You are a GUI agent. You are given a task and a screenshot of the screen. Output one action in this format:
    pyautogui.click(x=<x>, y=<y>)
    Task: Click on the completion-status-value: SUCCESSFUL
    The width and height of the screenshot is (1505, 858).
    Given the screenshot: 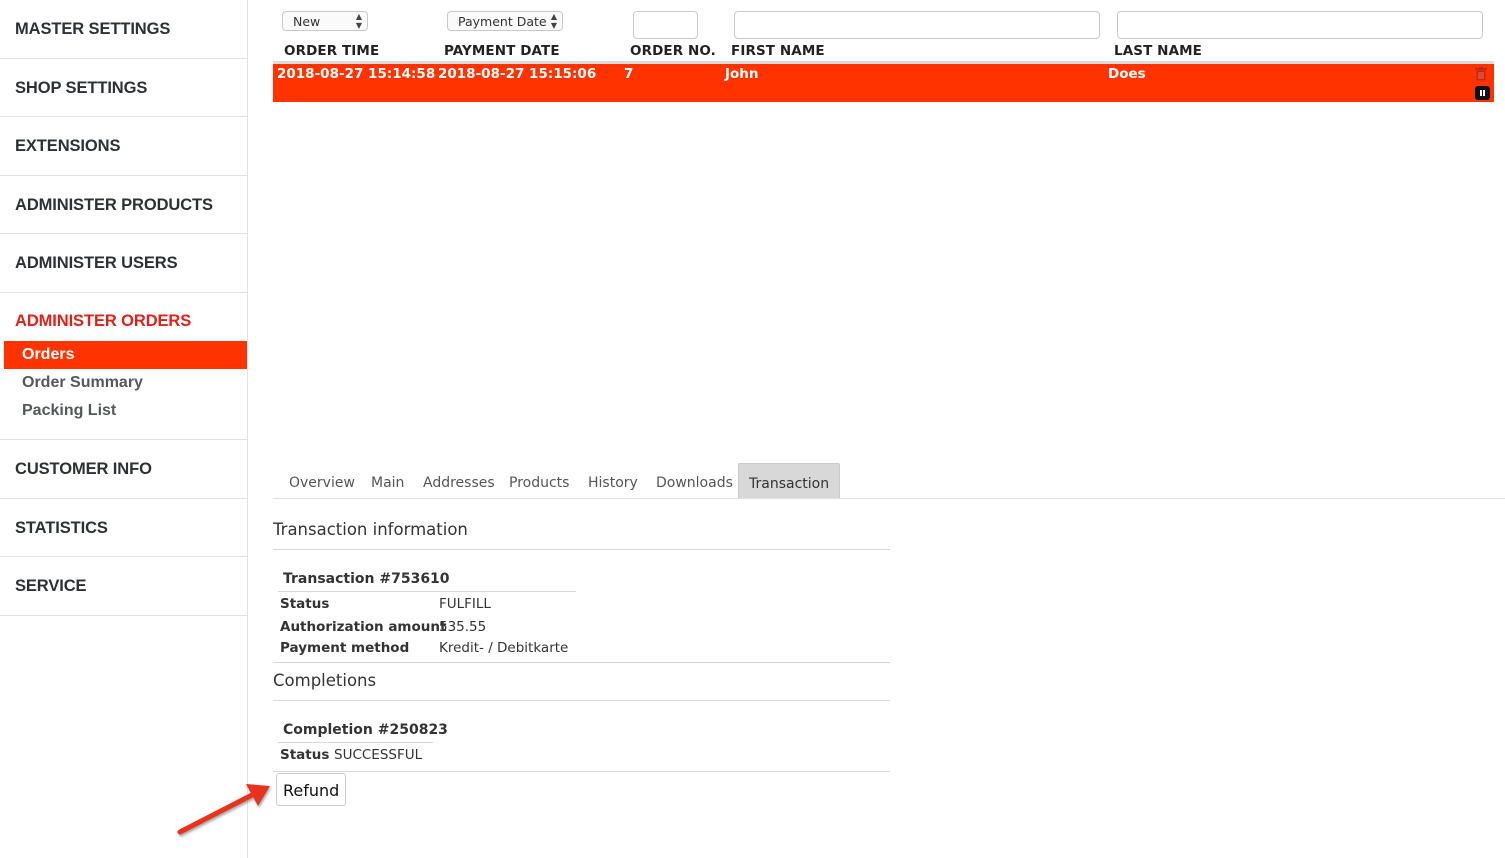 What is the action you would take?
    pyautogui.click(x=378, y=755)
    